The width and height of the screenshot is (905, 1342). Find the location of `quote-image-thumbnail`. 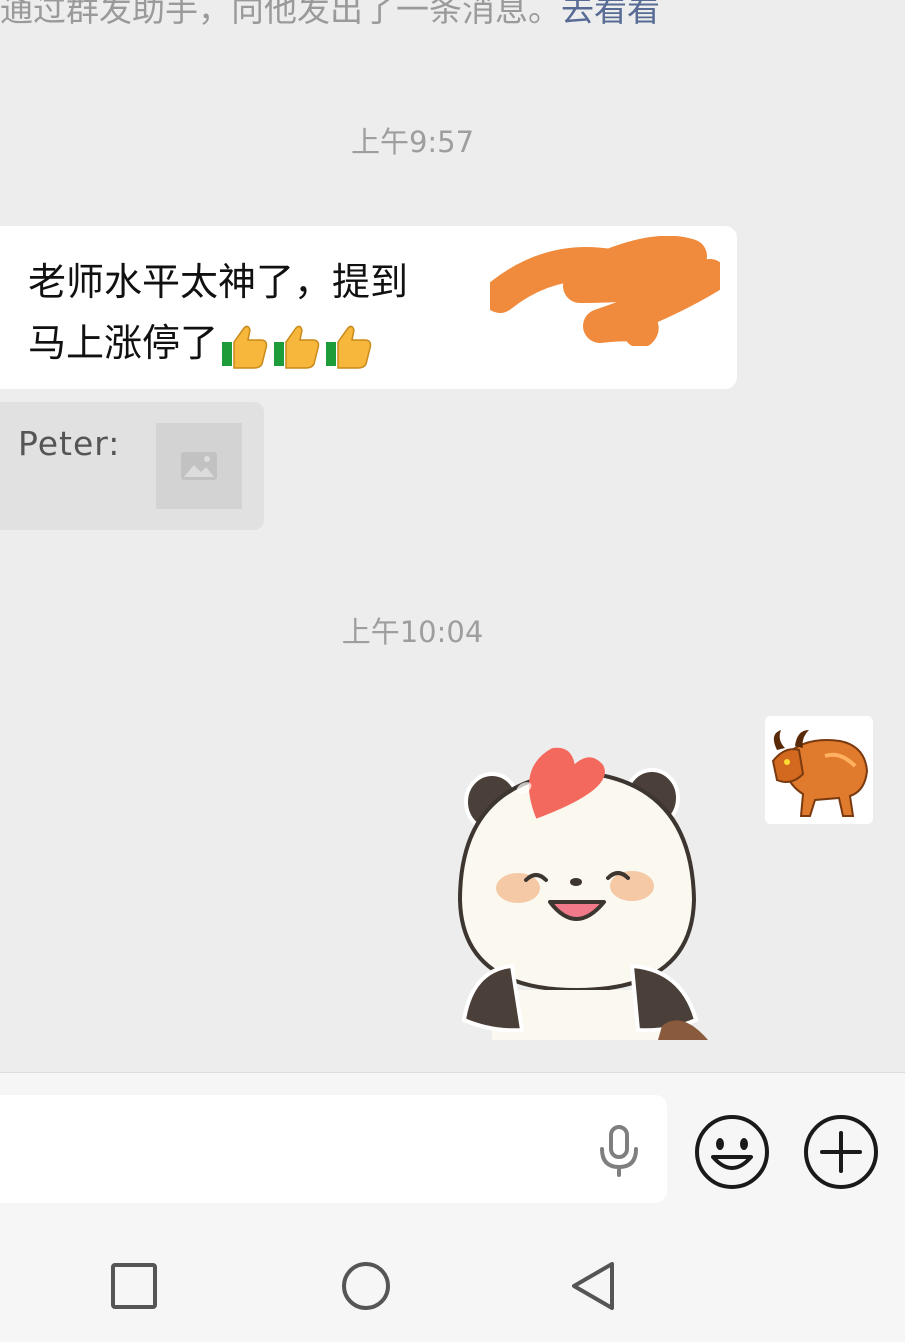

quote-image-thumbnail is located at coordinates (199, 466).